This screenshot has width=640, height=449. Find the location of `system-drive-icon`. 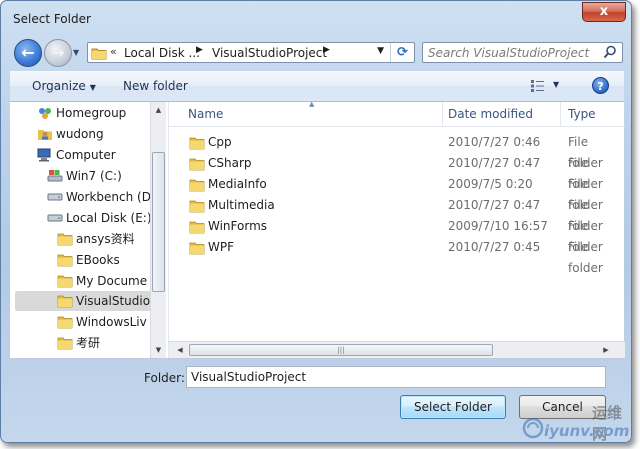

system-drive-icon is located at coordinates (55, 179).